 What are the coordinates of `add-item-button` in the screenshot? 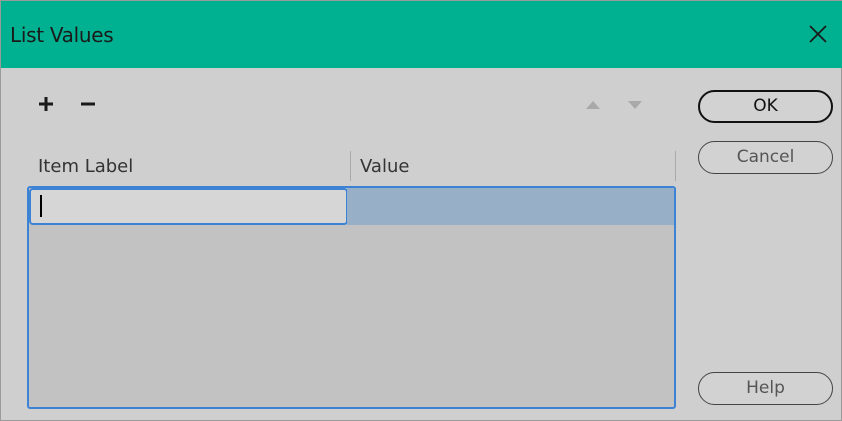 It's located at (46, 104).